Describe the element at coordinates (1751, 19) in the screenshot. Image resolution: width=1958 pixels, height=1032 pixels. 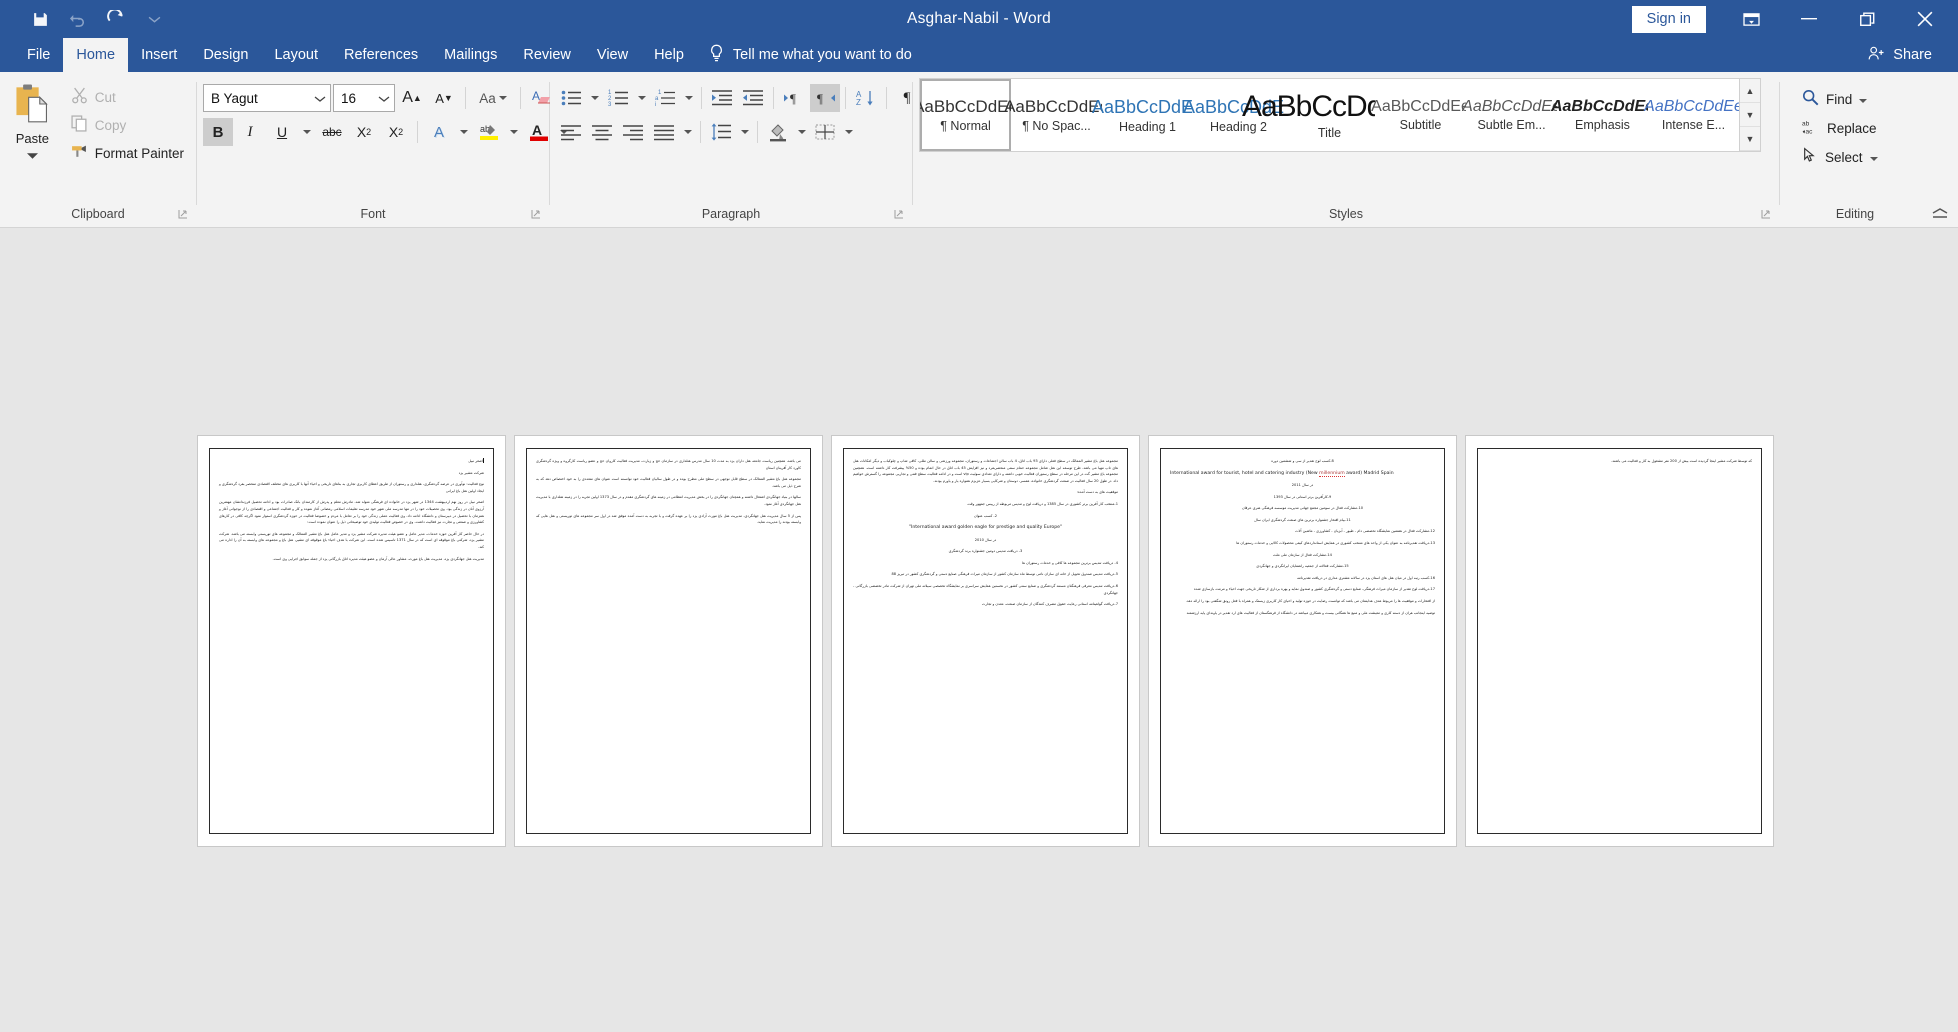
I see `ribbon-display-options-icon` at that location.